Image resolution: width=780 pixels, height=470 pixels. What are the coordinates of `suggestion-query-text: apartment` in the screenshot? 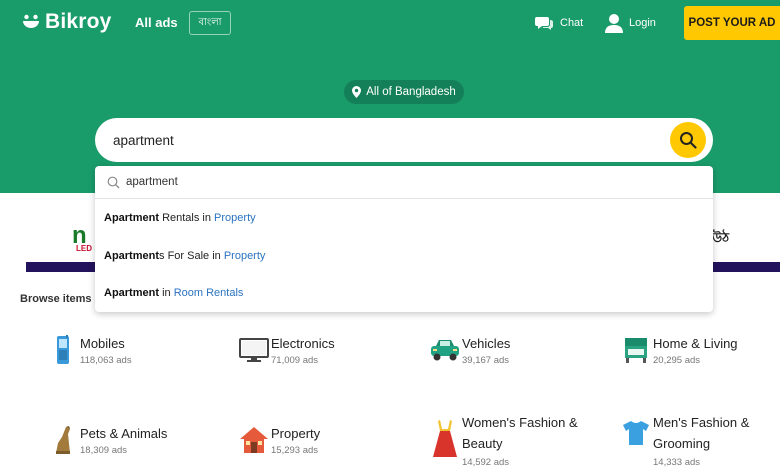 It's located at (152, 182).